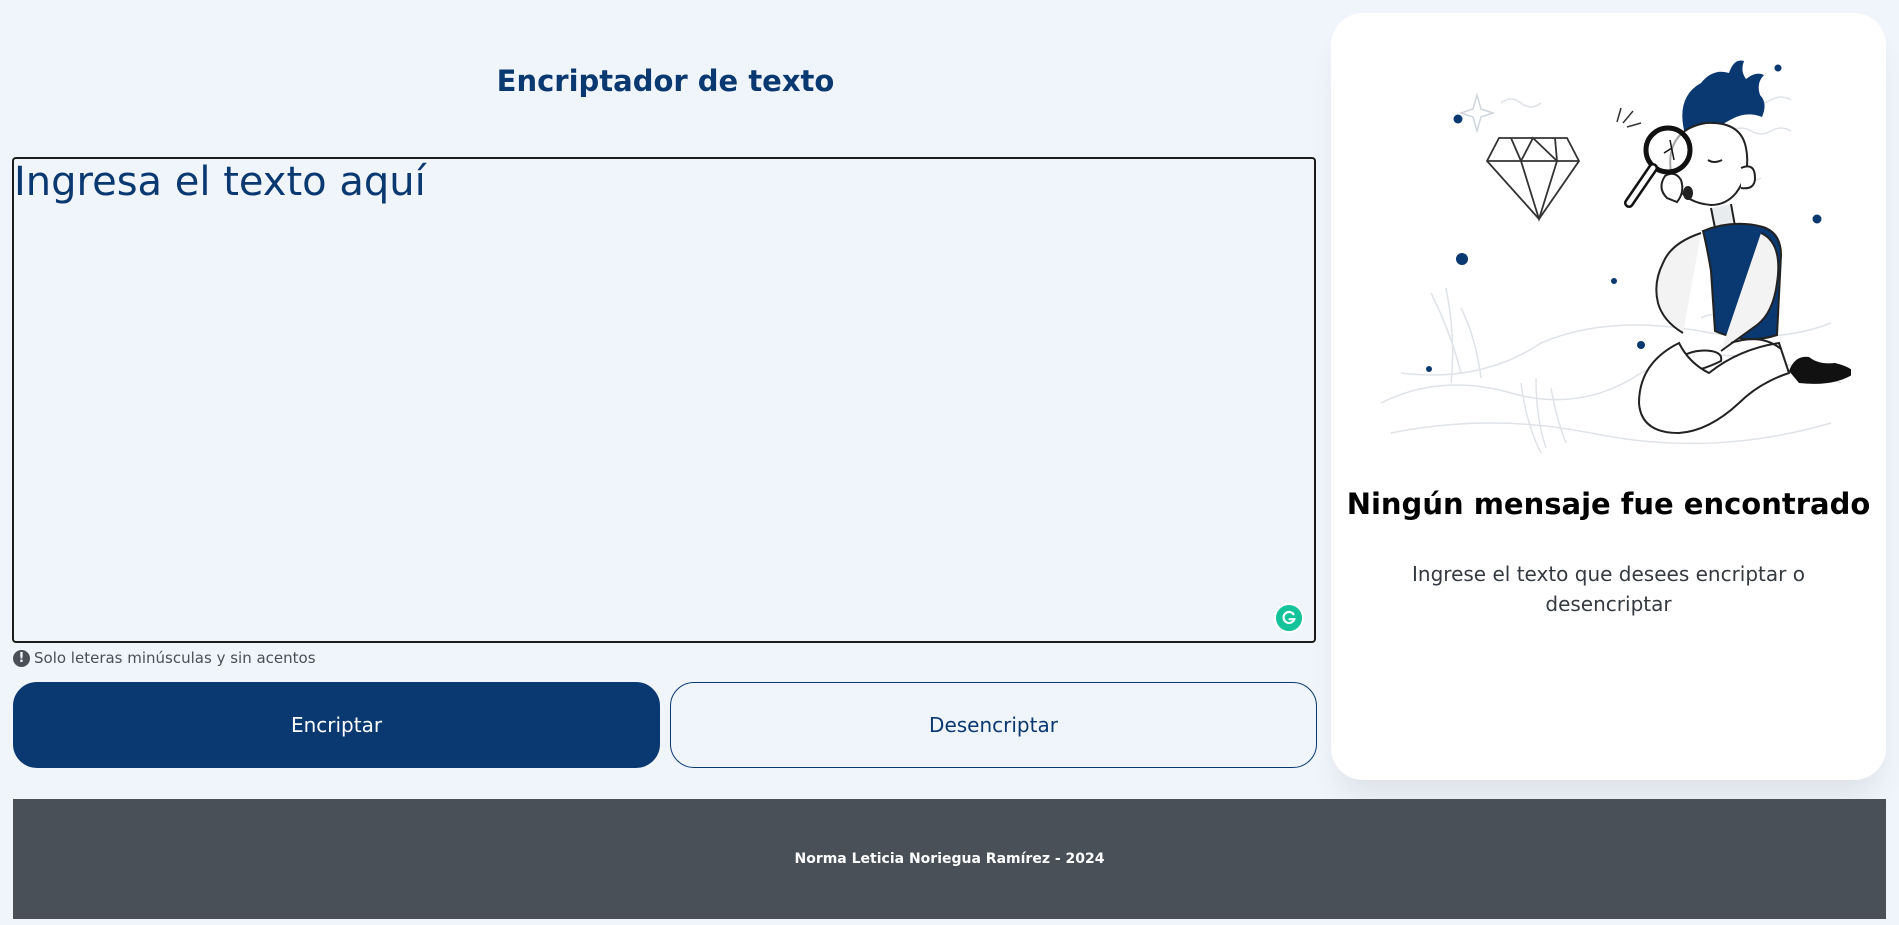  I want to click on output-title: Ningún mensaje fue encontrado, so click(1608, 504).